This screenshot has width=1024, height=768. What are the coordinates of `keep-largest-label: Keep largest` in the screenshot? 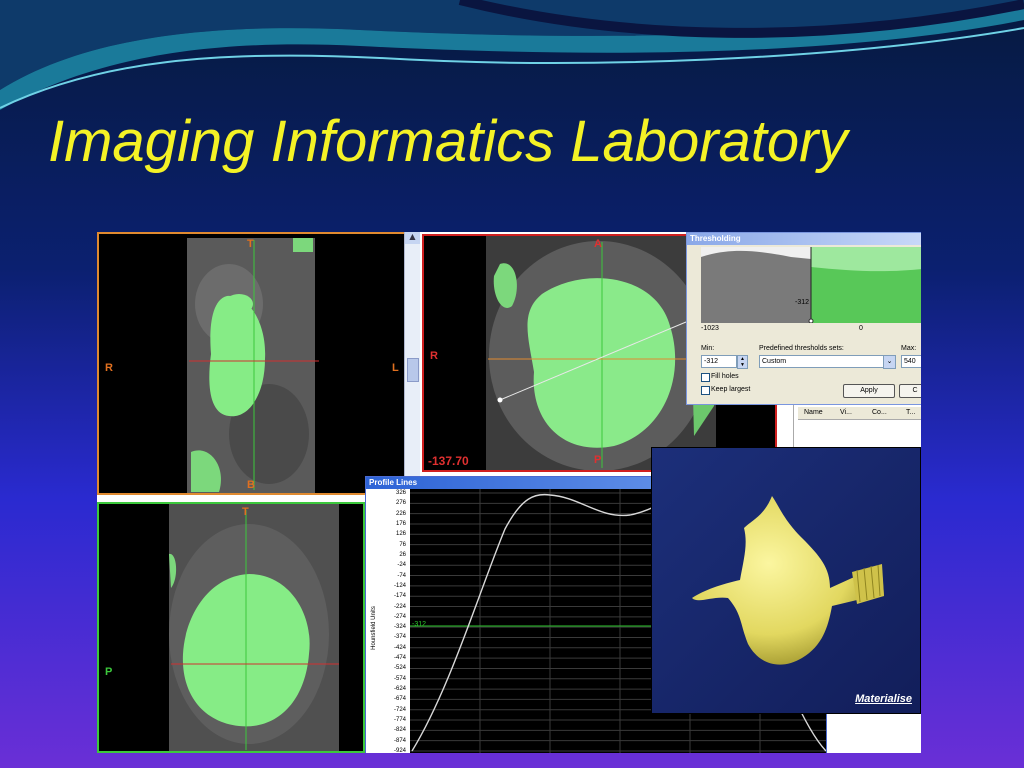 It's located at (731, 389).